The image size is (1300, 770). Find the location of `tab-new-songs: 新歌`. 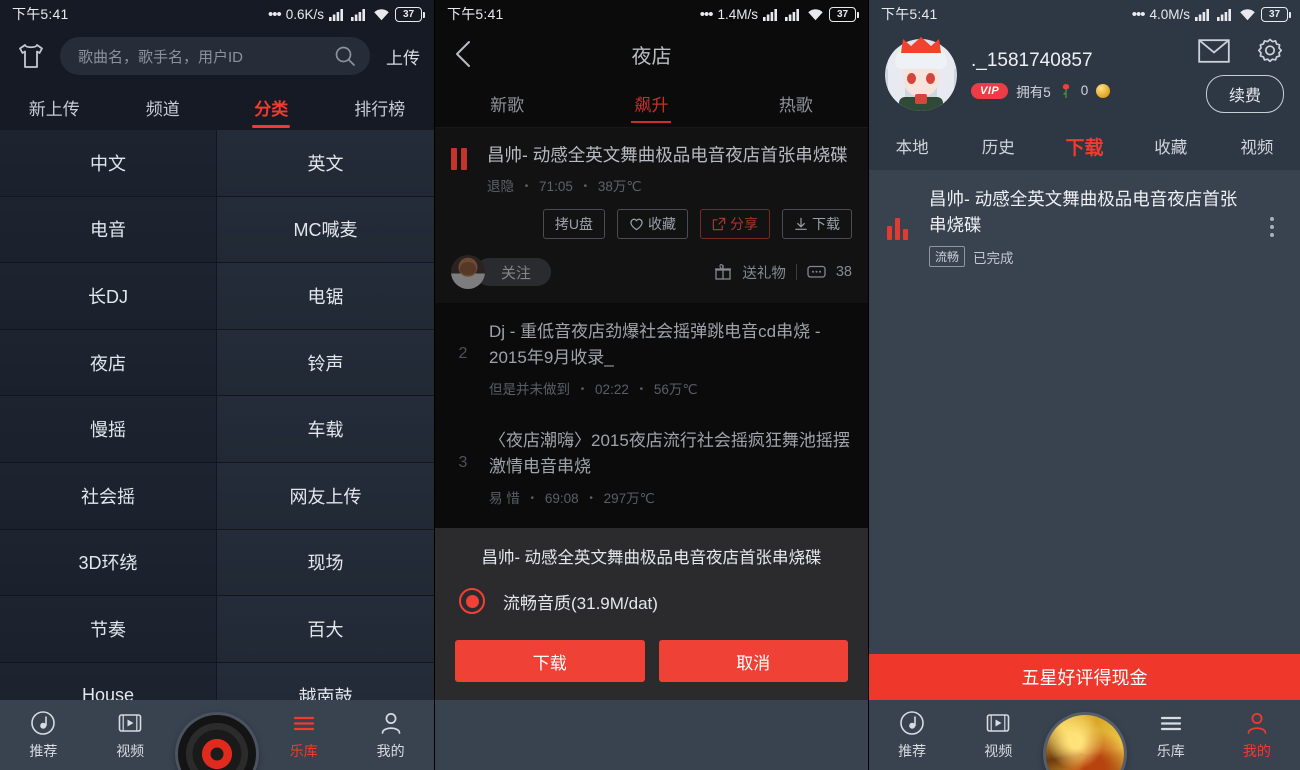

tab-new-songs: 新歌 is located at coordinates (507, 103).